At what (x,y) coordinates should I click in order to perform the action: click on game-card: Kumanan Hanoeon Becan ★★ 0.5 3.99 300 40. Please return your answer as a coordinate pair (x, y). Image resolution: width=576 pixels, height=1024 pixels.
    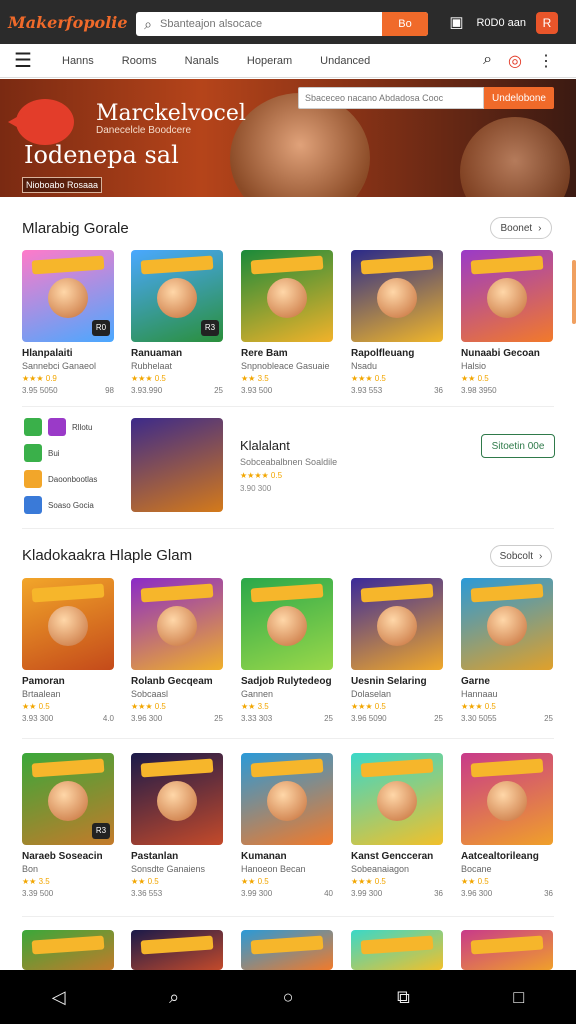
    Looking at the image, I should click on (287, 825).